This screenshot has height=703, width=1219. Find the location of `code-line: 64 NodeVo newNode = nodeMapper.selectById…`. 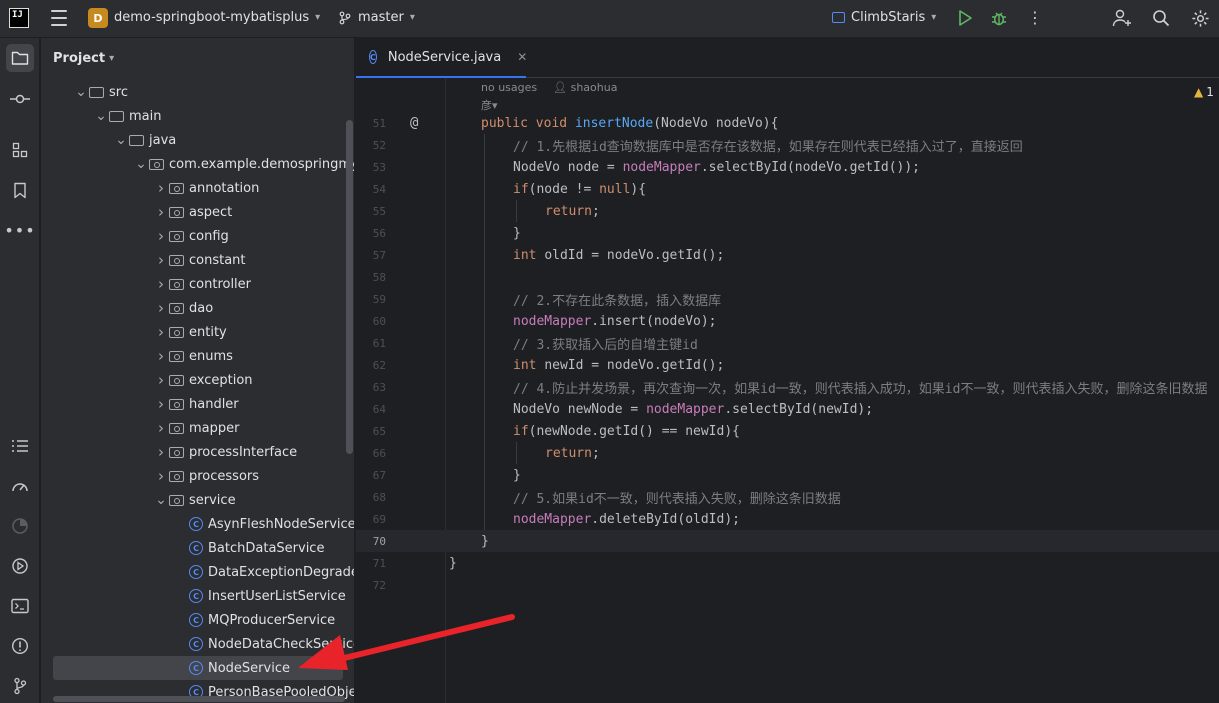

code-line: 64 NodeVo newNode = nodeMapper.selectById… is located at coordinates (787, 409).